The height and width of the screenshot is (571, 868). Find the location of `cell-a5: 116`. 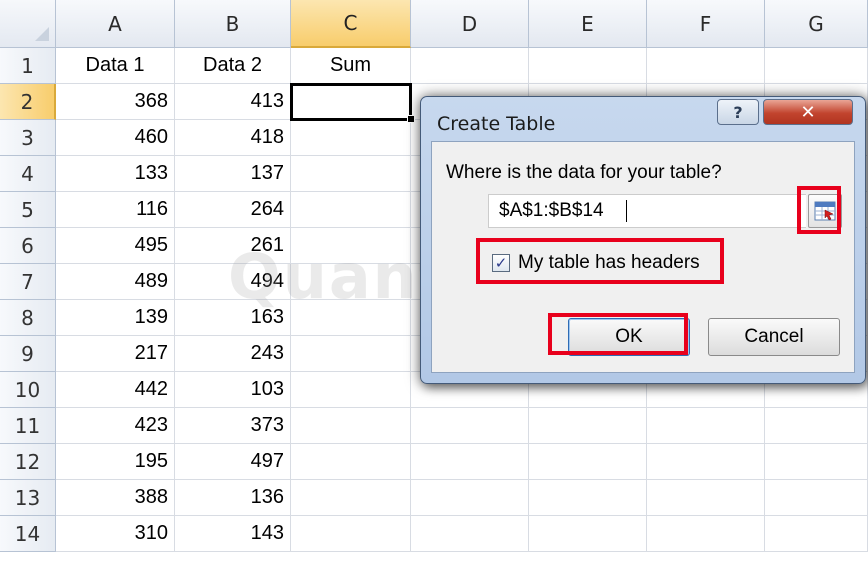

cell-a5: 116 is located at coordinates (115, 210).